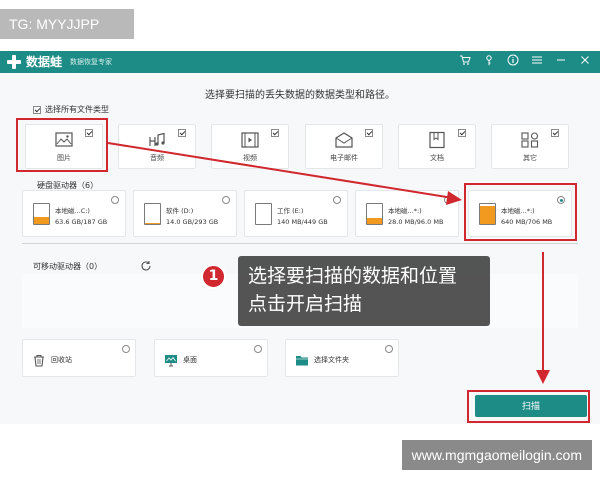 The image size is (600, 480). I want to click on arrowhead-to-scan, so click(543, 377).